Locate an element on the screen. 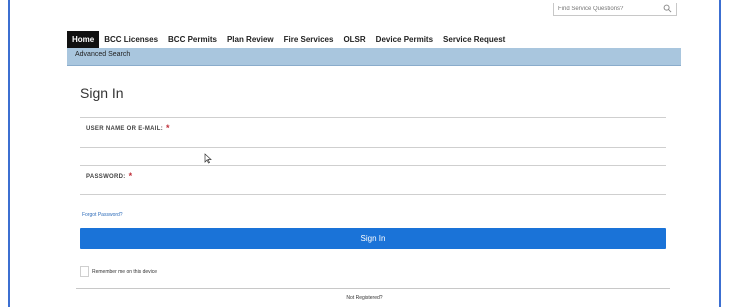  page-title: Sign In is located at coordinates (102, 93).